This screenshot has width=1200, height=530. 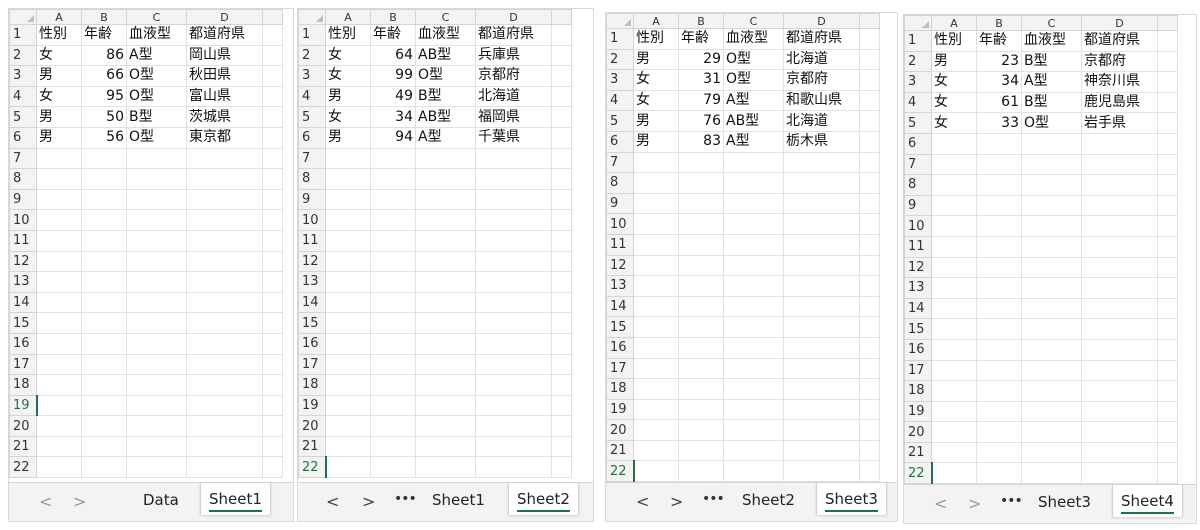 I want to click on cell: 76, so click(x=701, y=121).